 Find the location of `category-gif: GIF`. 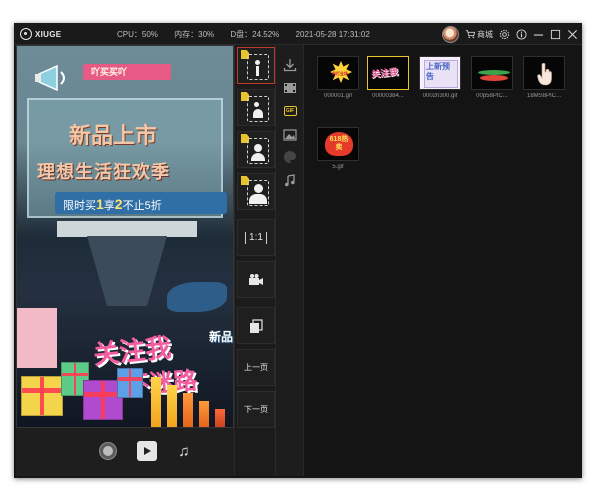

category-gif: GIF is located at coordinates (290, 111).